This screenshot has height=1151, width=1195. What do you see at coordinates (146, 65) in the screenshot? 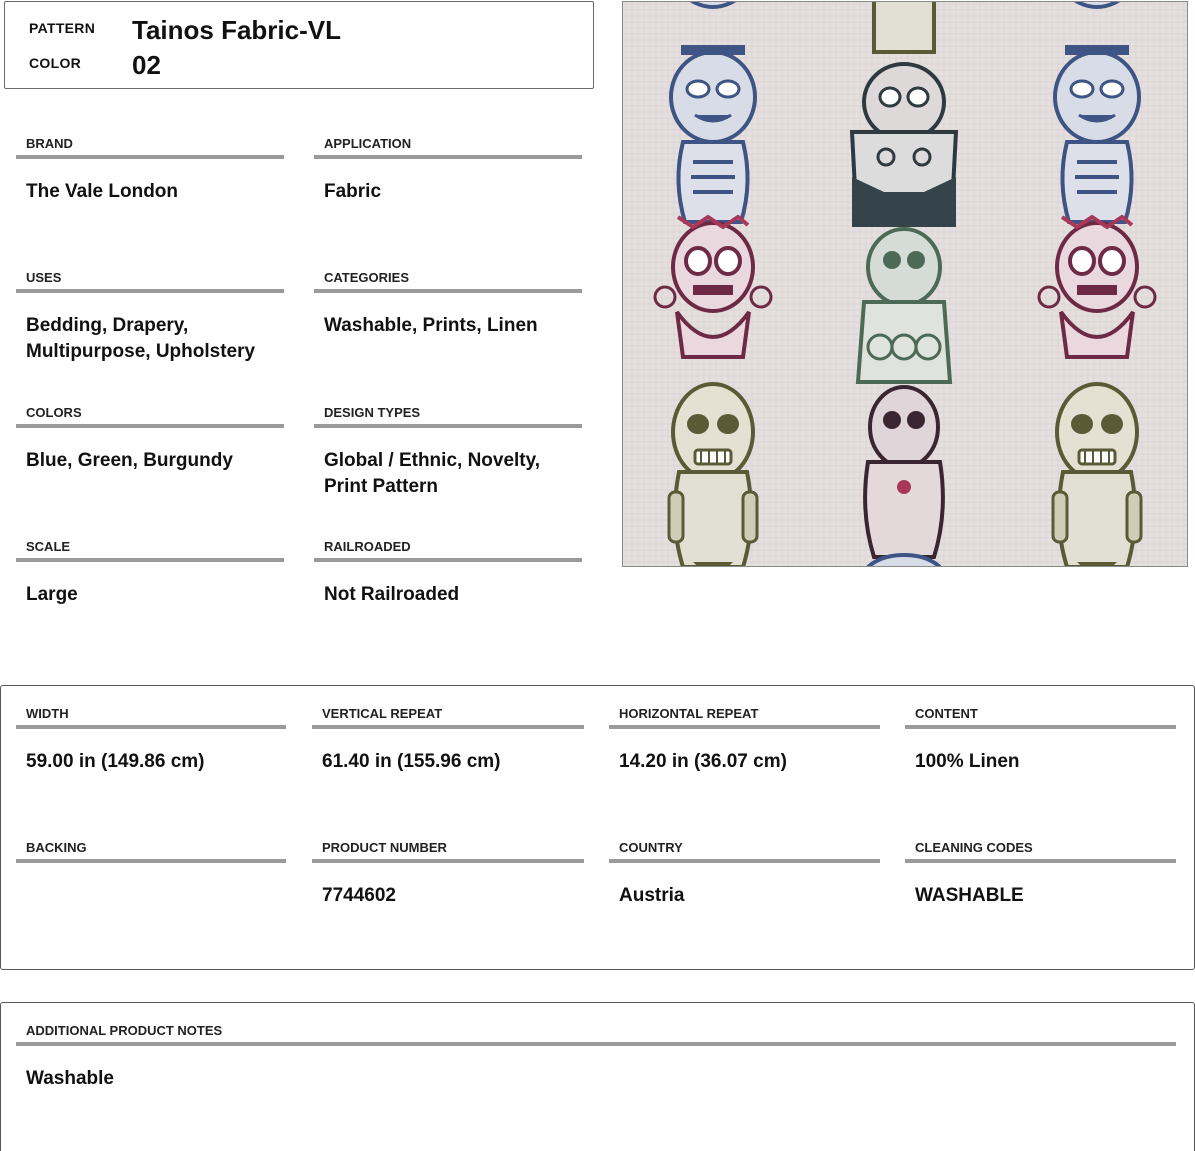
I see `color-value: 02` at bounding box center [146, 65].